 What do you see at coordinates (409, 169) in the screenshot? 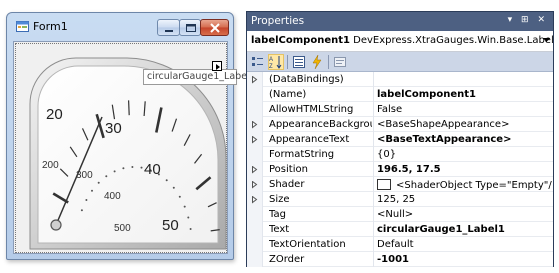
I see `property-value: 196.5, 17.5` at bounding box center [409, 169].